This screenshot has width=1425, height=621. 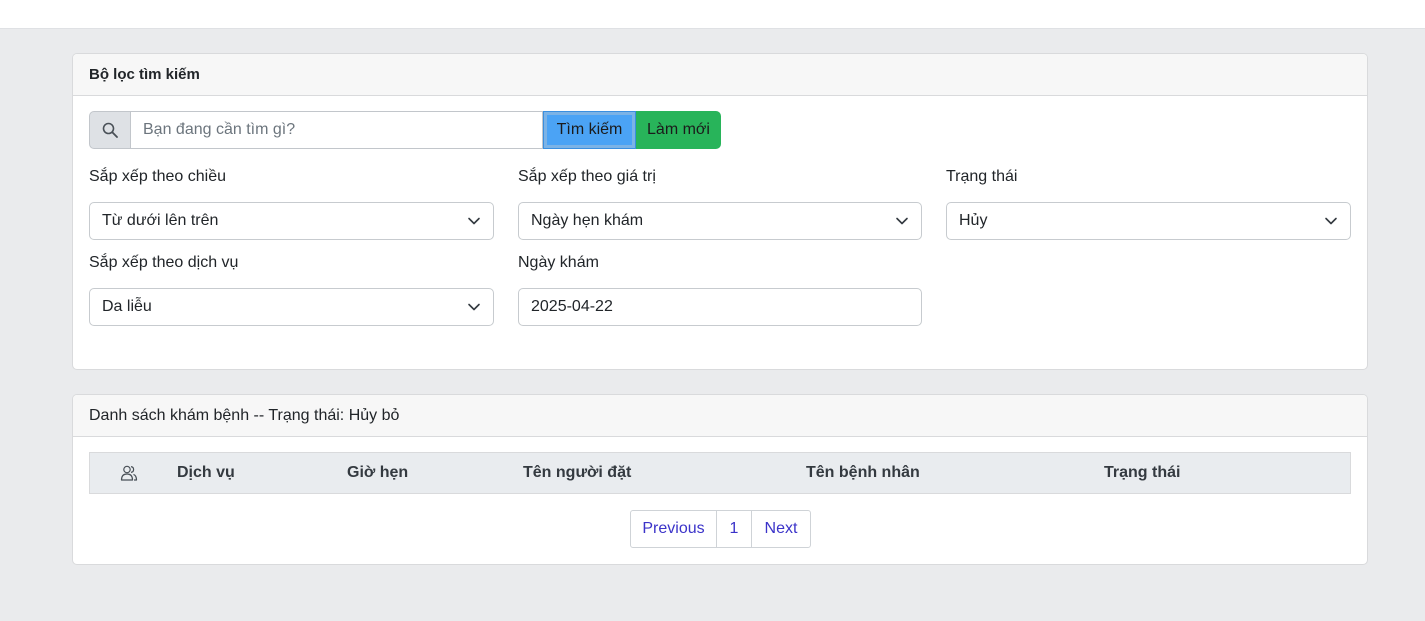 What do you see at coordinates (378, 472) in the screenshot?
I see `column-header-time: Giờ hẹn` at bounding box center [378, 472].